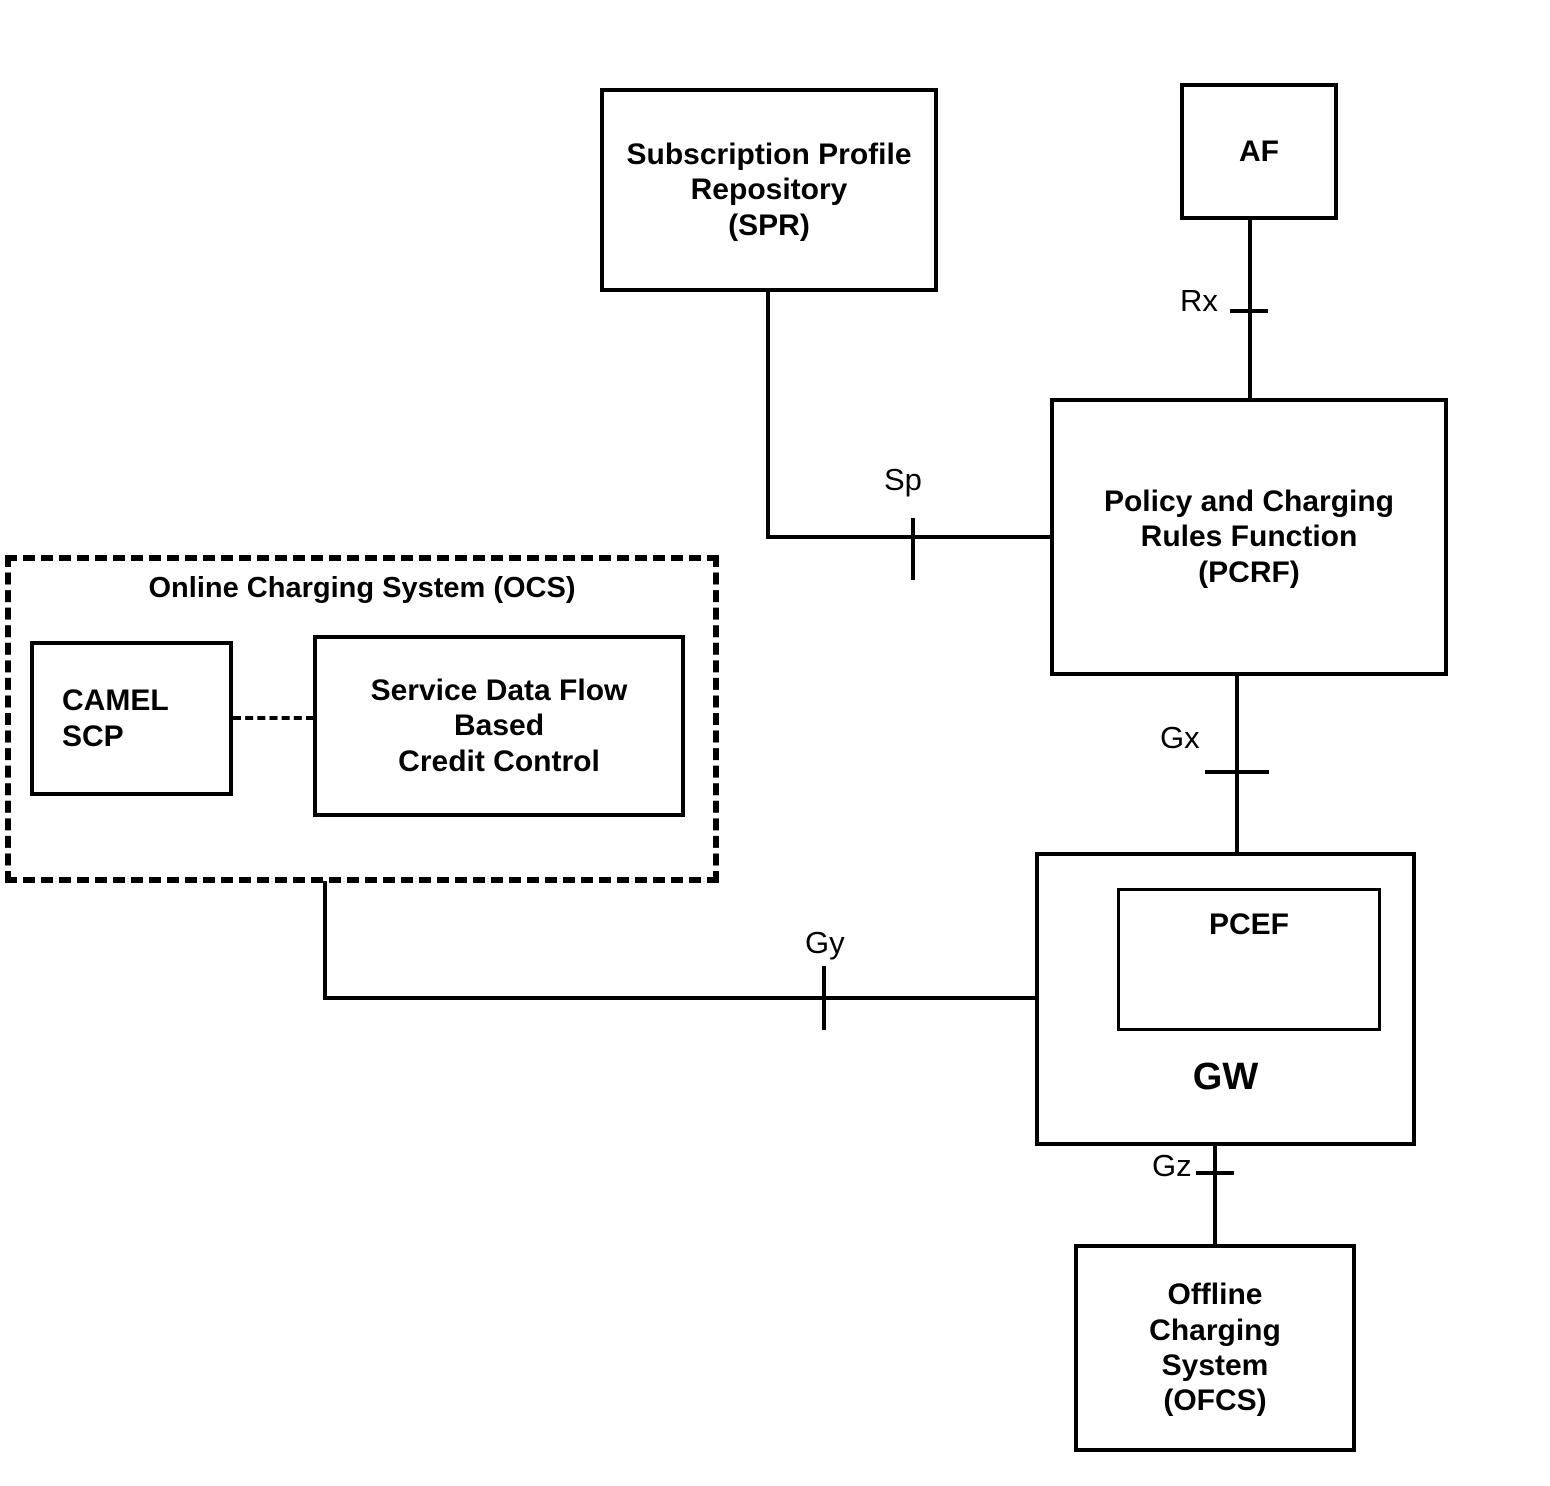 This screenshot has width=1550, height=1486. Describe the element at coordinates (1237, 764) in the screenshot. I see `link-gx` at that location.